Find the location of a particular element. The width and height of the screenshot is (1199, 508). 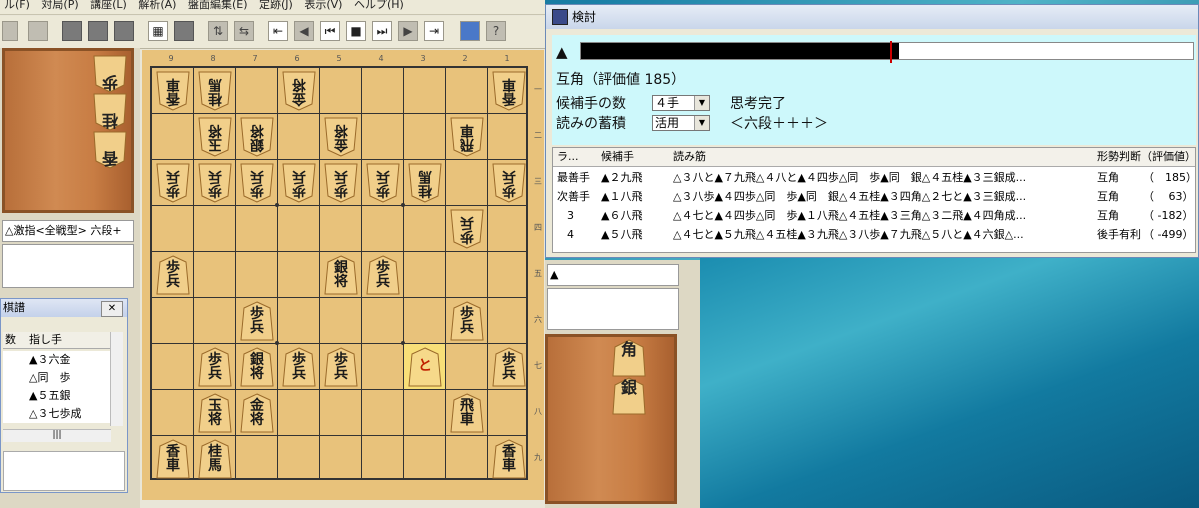

menu-view: 表示(V) is located at coordinates (323, 5).